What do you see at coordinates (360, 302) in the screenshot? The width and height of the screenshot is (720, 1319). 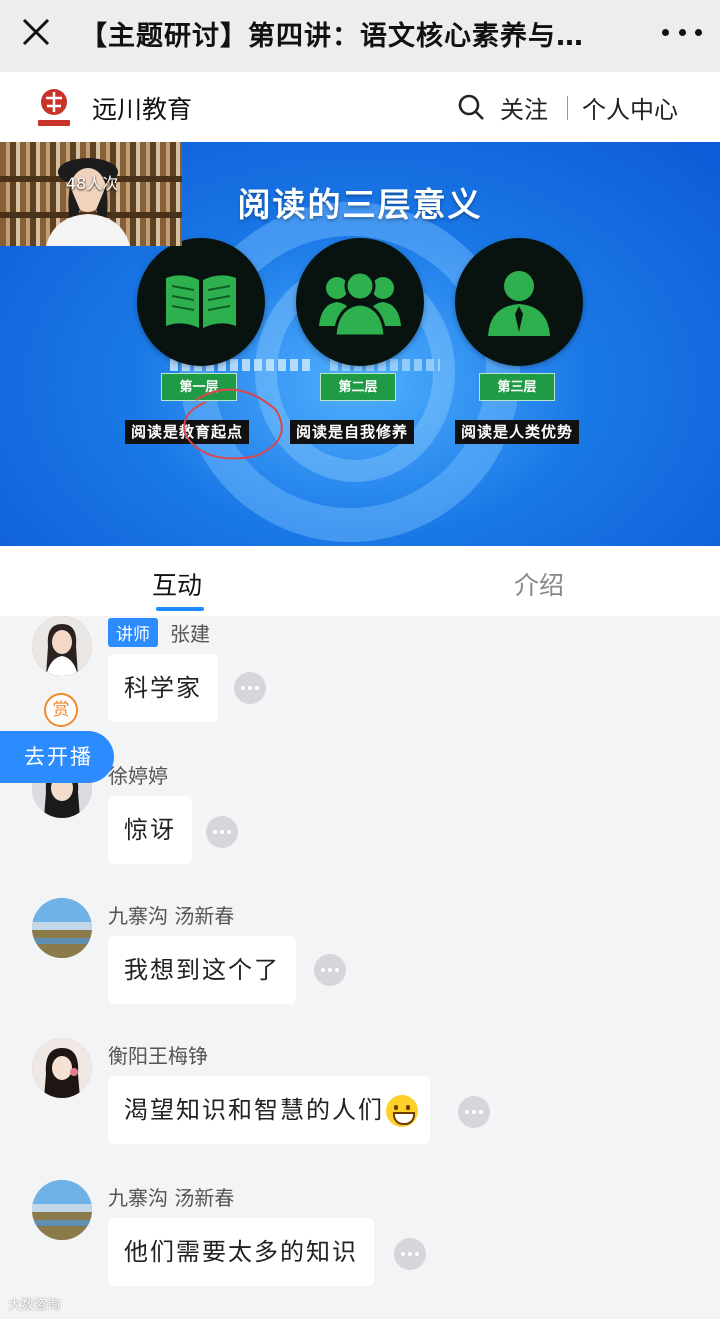 I see `group-people-icon` at bounding box center [360, 302].